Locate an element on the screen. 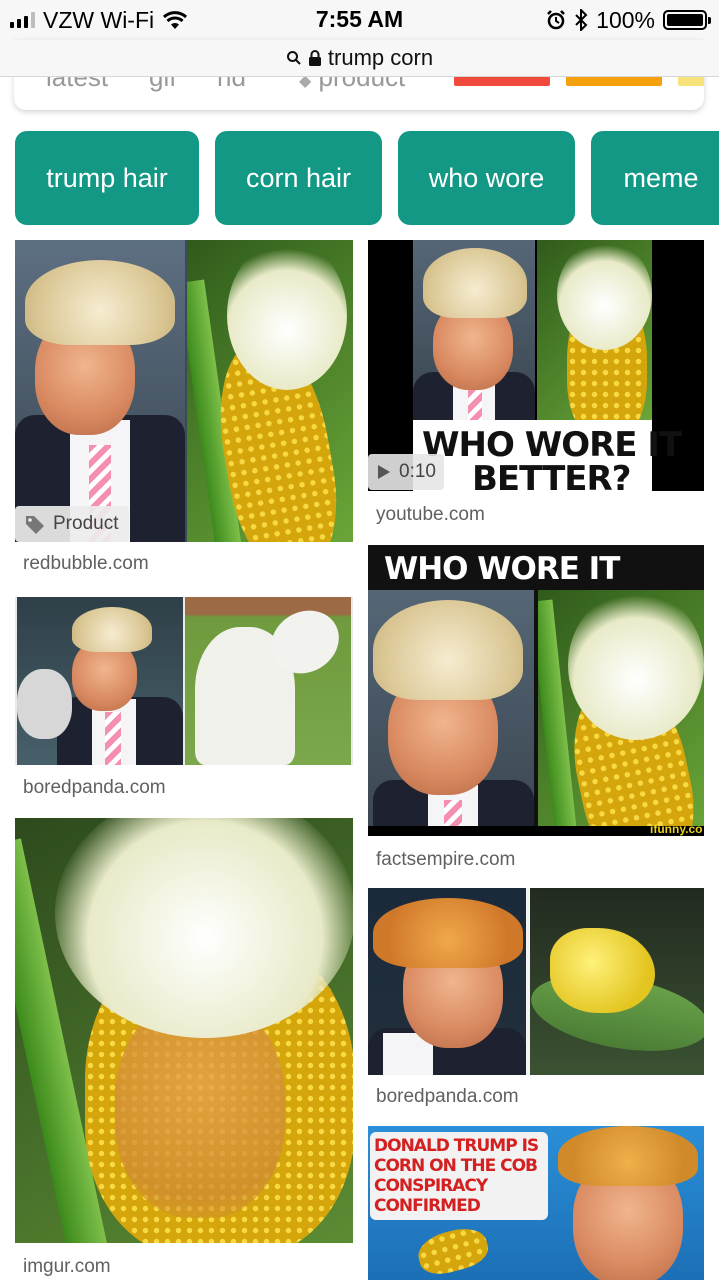 The width and height of the screenshot is (719, 1280). result-source: youtube.com is located at coordinates (430, 514).